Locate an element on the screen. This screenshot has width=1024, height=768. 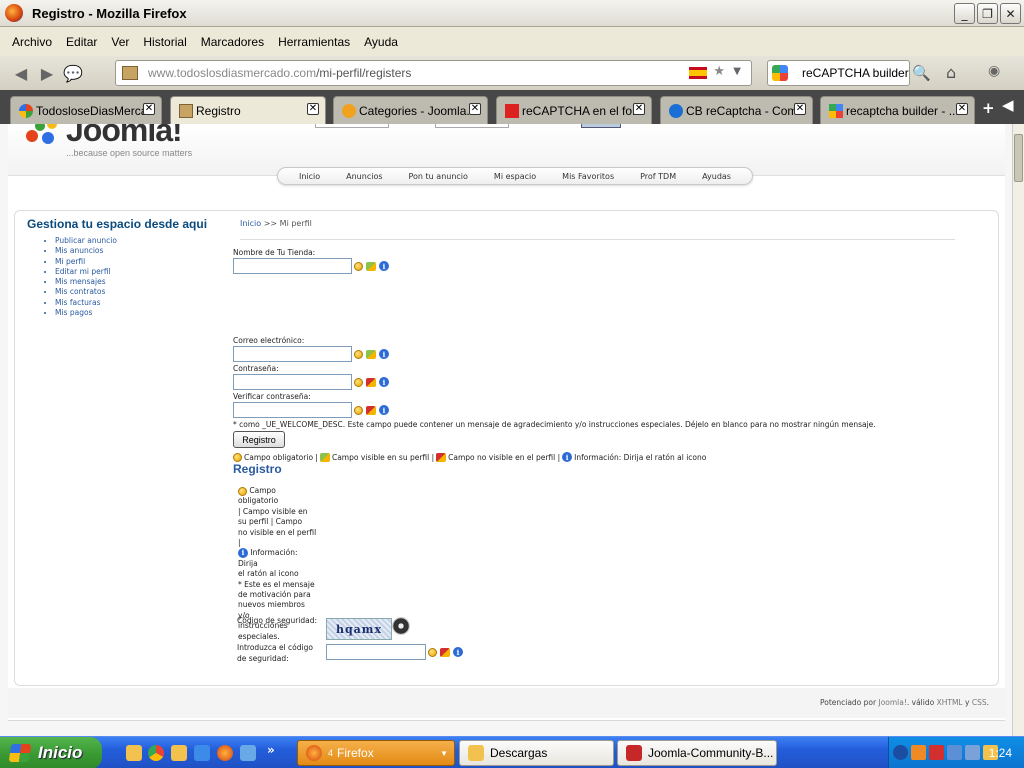
visible-profile-icon is located at coordinates (324, 457).